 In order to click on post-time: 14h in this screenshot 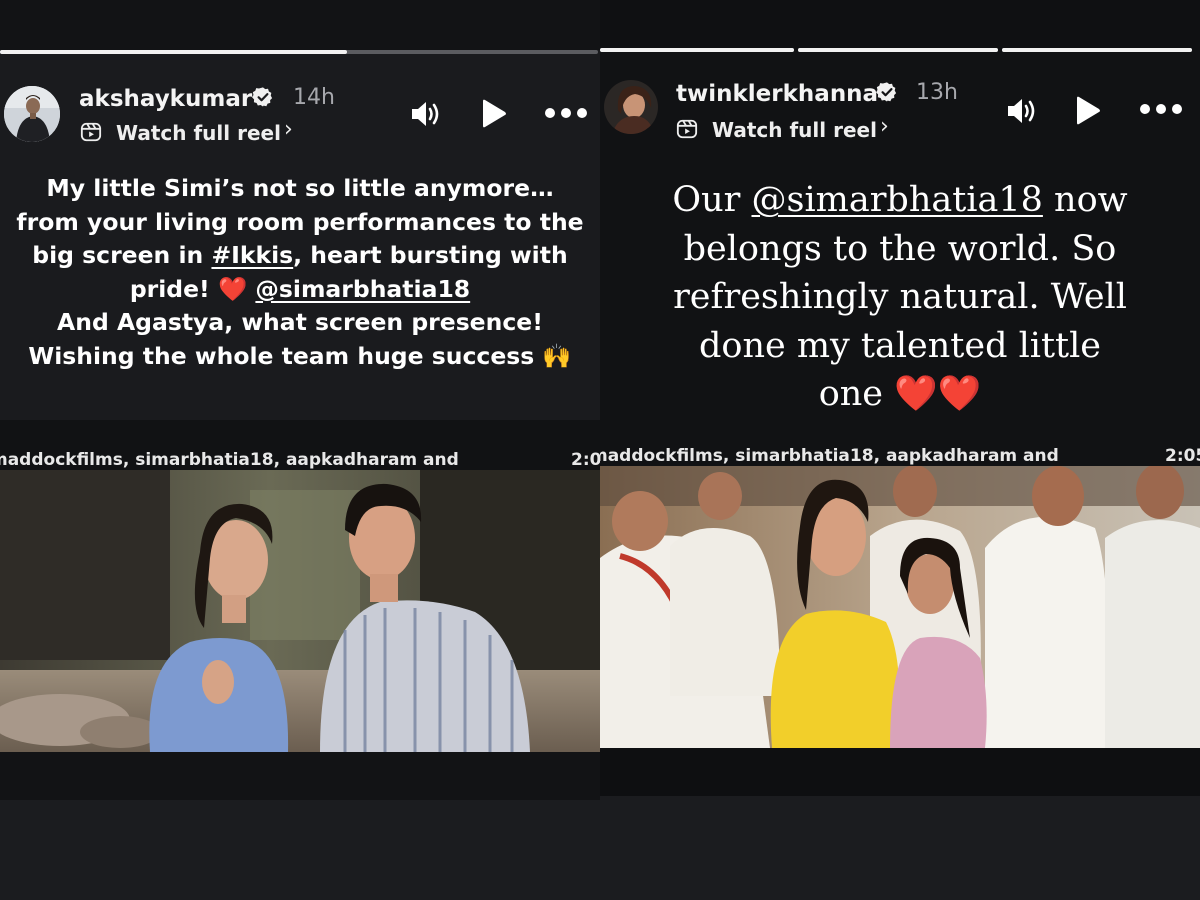, I will do `click(314, 97)`.